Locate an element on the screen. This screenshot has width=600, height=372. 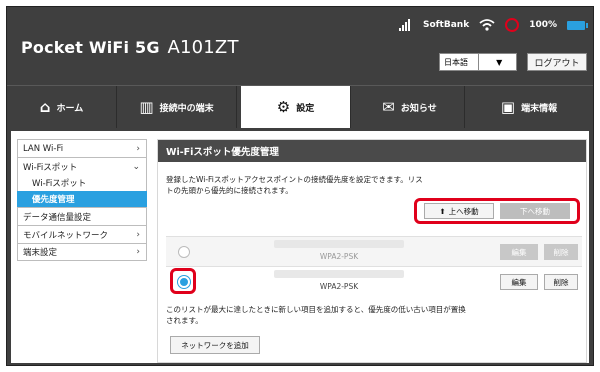
carrier-label: SoftBank is located at coordinates (446, 25).